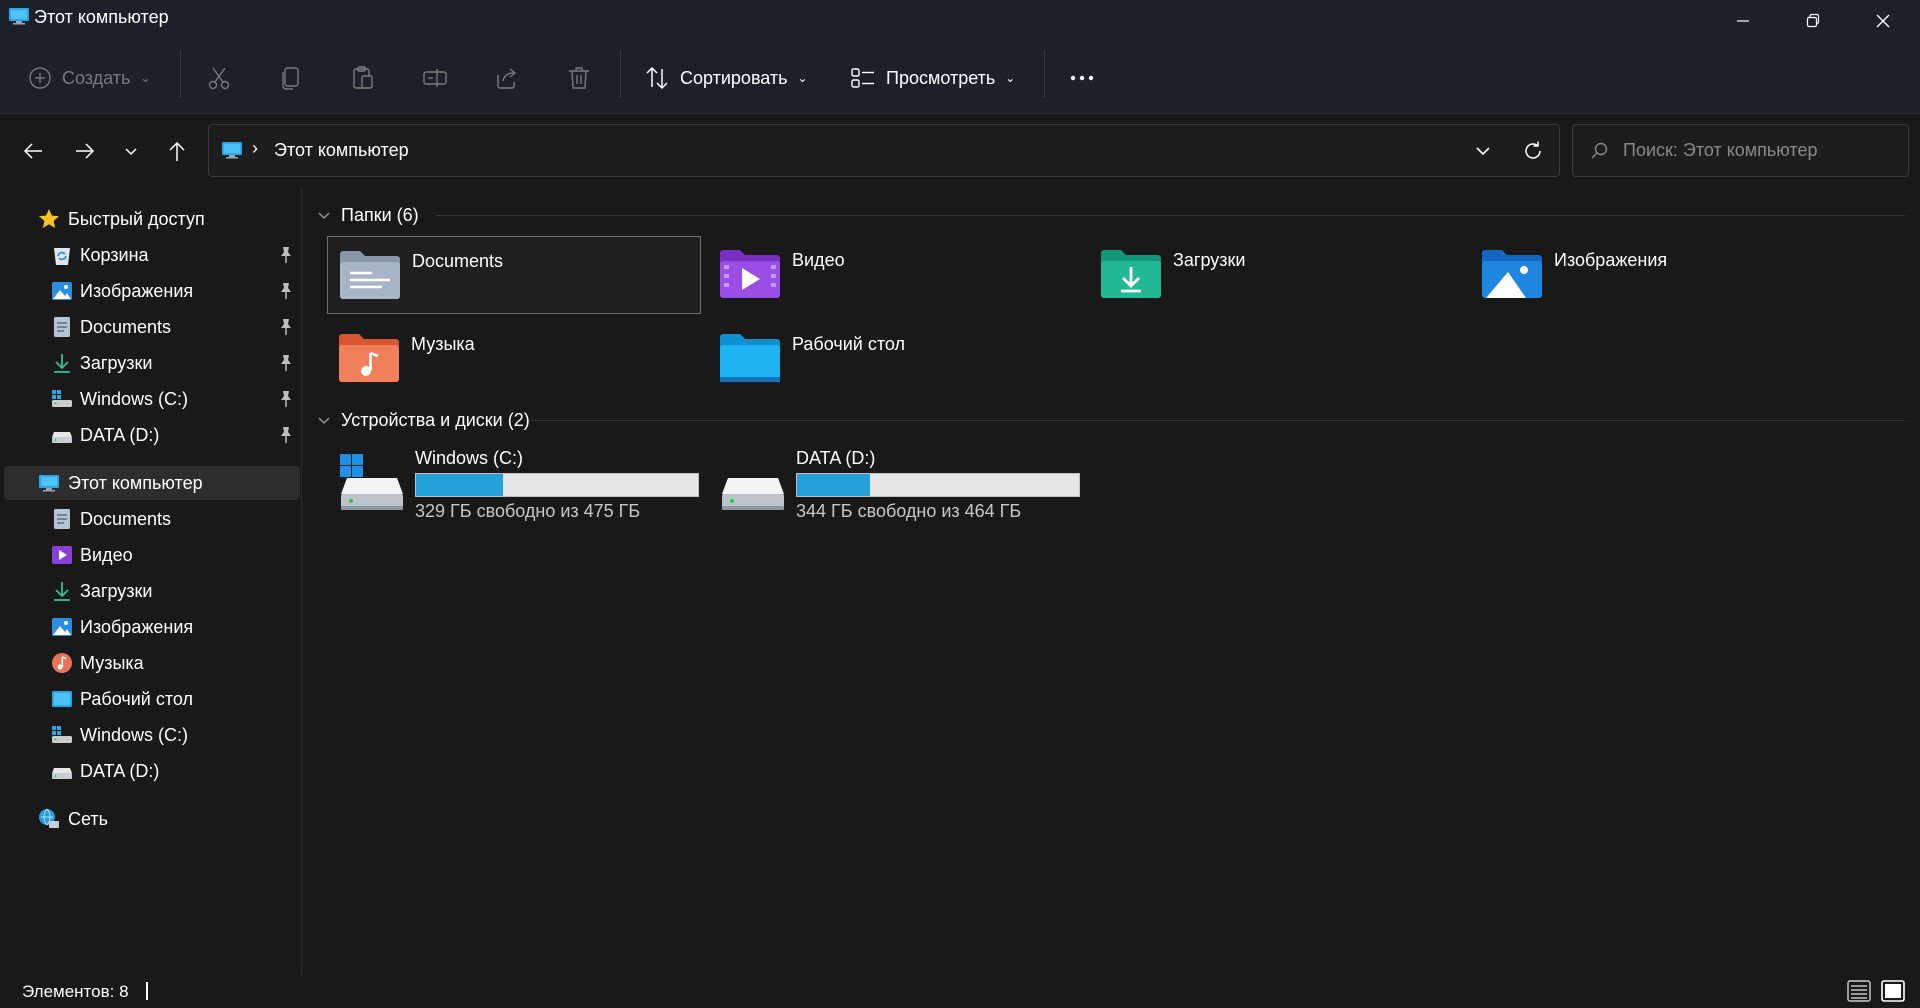  I want to click on sidebar-item-label: Быстрый доступ, so click(136, 219).